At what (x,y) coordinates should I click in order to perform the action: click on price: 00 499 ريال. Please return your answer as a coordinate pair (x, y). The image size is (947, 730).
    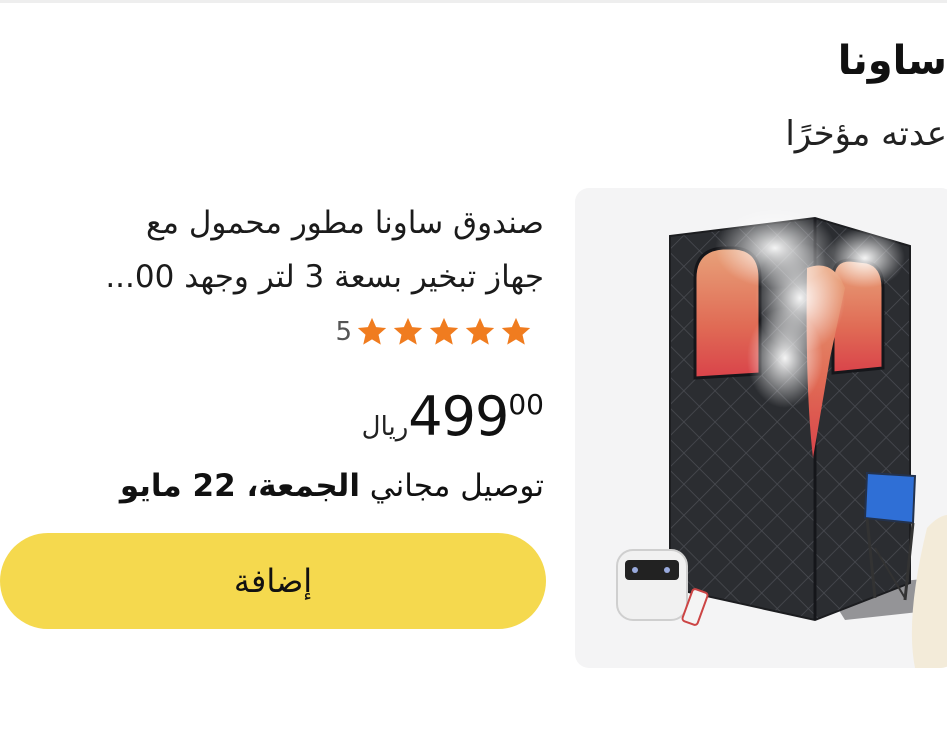
    Looking at the image, I should click on (452, 417).